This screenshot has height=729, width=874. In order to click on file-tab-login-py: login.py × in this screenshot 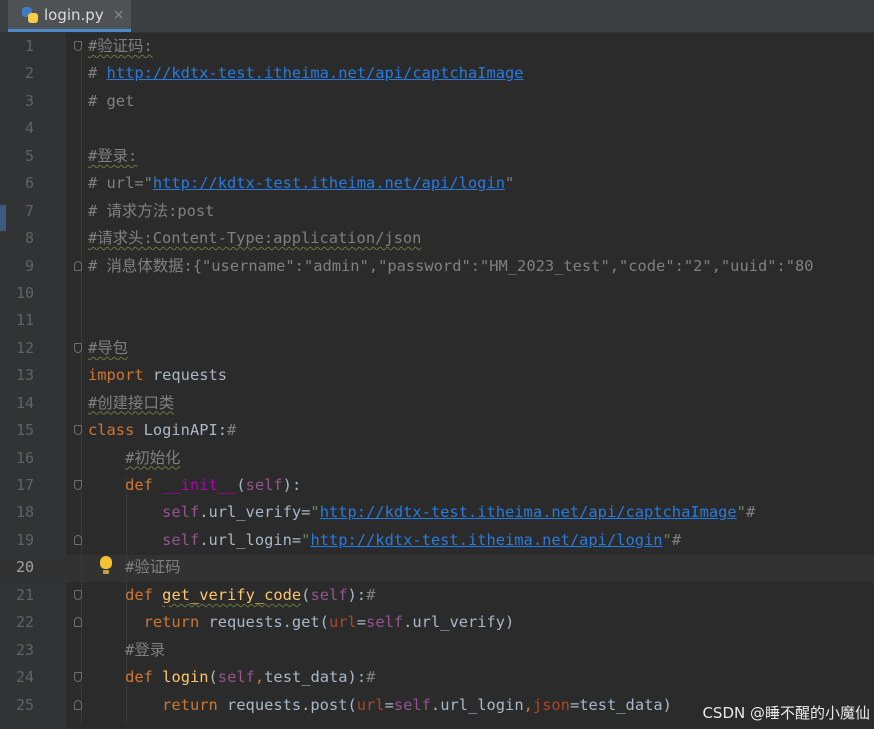, I will do `click(69, 16)`.